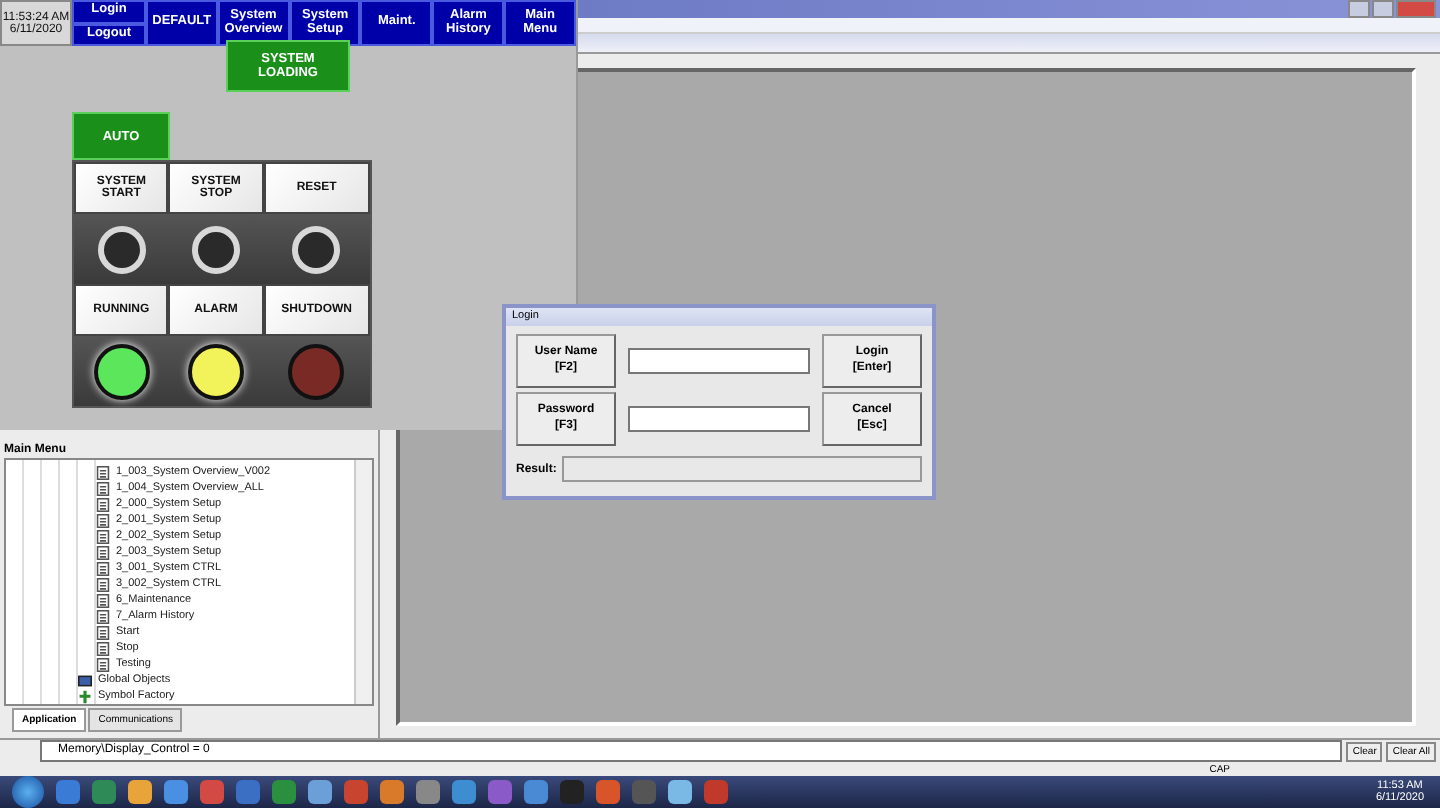  I want to click on minimize-button, so click(1359, 9).